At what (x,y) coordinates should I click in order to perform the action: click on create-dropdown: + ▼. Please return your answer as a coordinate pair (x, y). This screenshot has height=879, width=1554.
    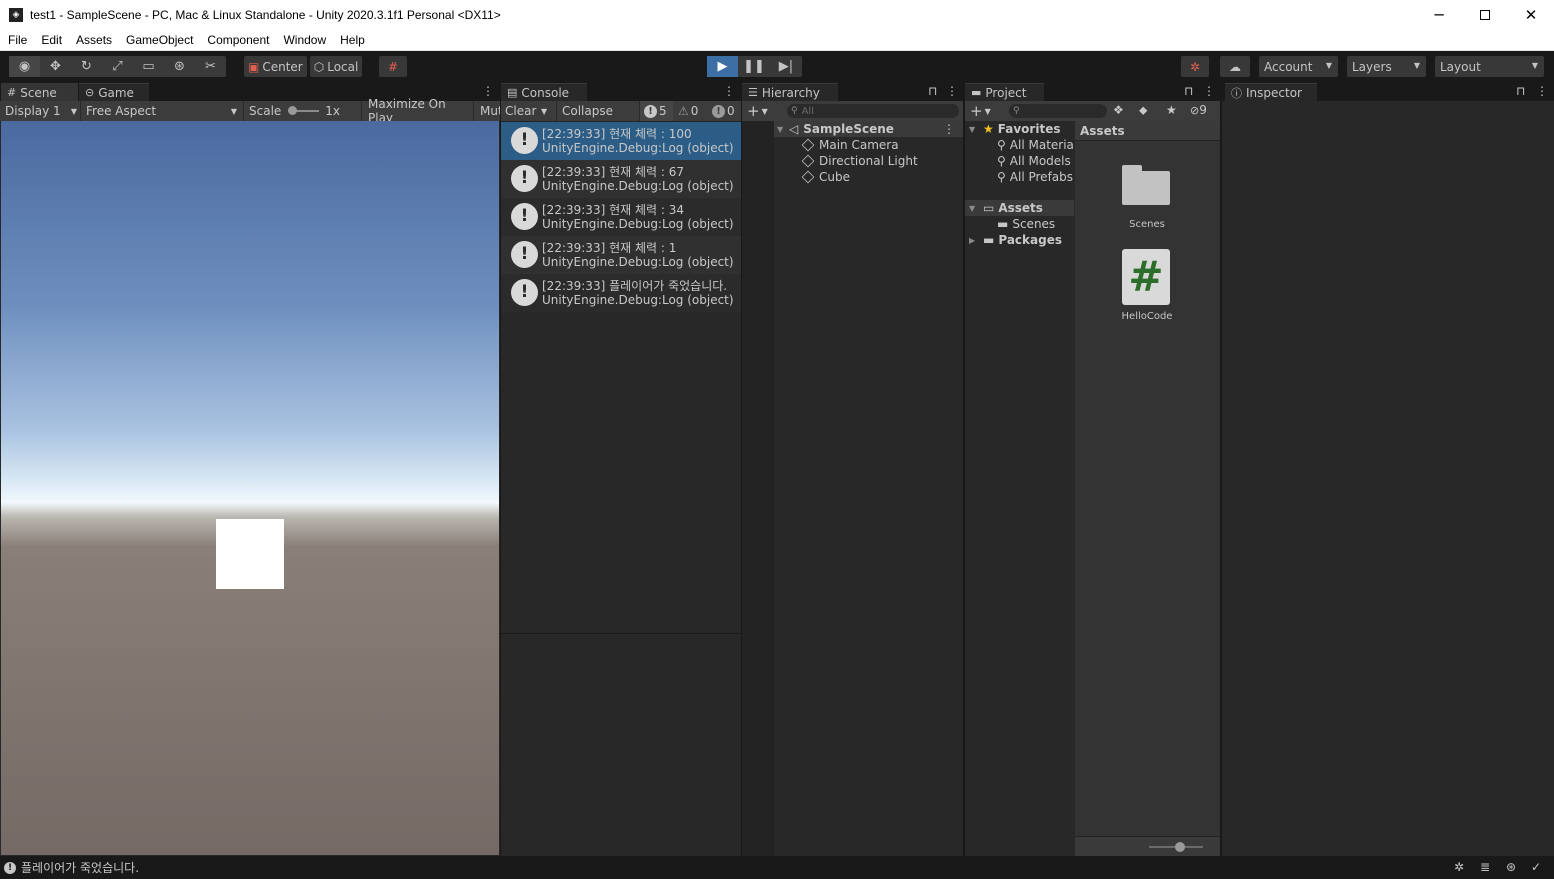
    Looking at the image, I should click on (757, 111).